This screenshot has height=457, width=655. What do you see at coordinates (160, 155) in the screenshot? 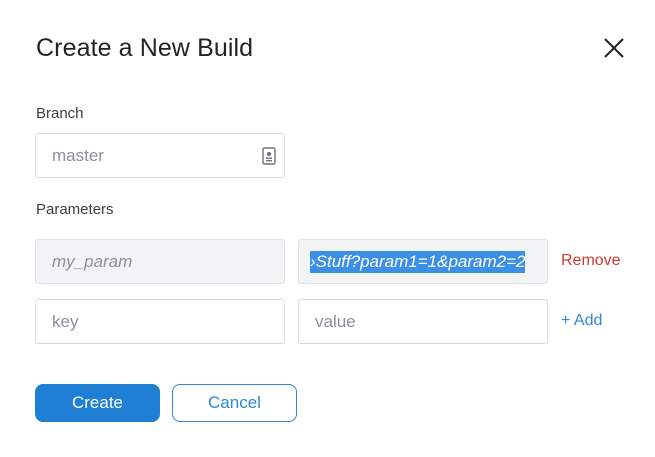
I see `branch-input: master` at bounding box center [160, 155].